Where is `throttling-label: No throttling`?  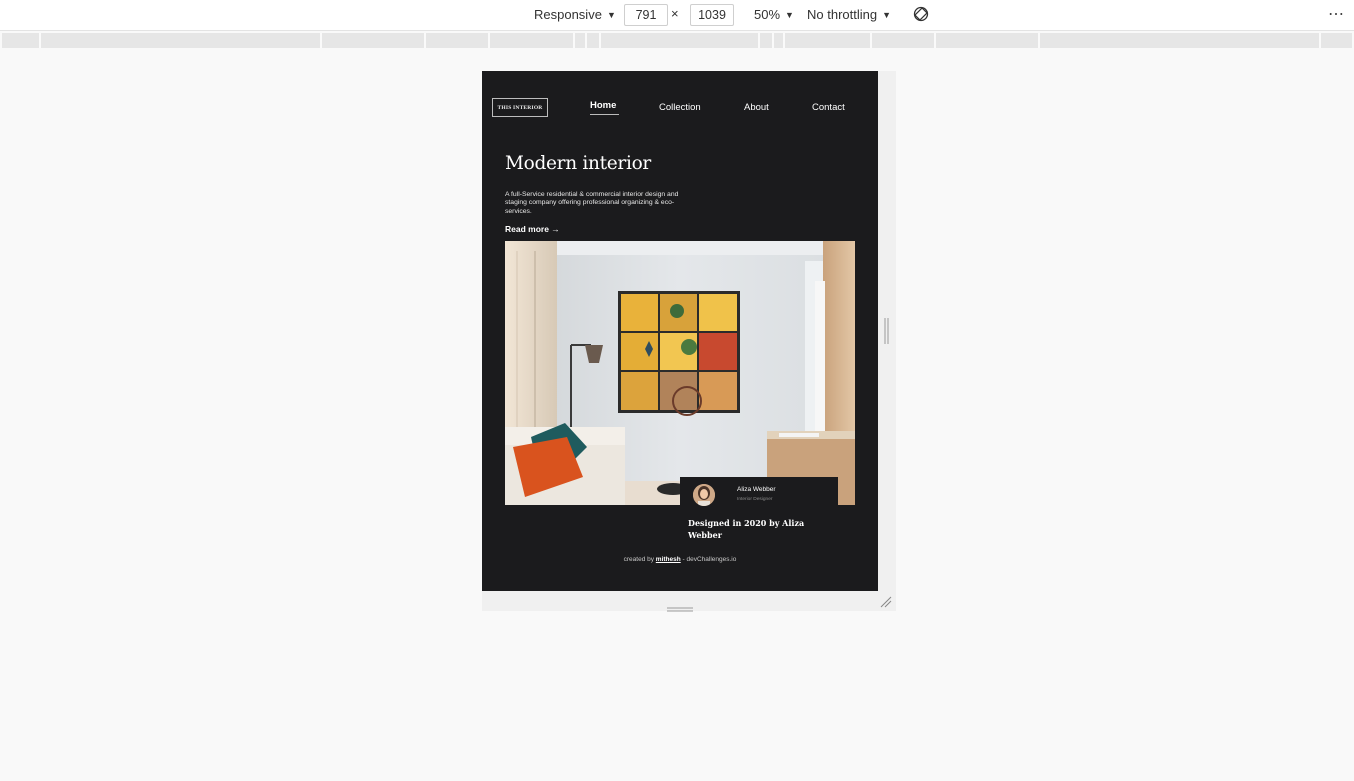 throttling-label: No throttling is located at coordinates (842, 14).